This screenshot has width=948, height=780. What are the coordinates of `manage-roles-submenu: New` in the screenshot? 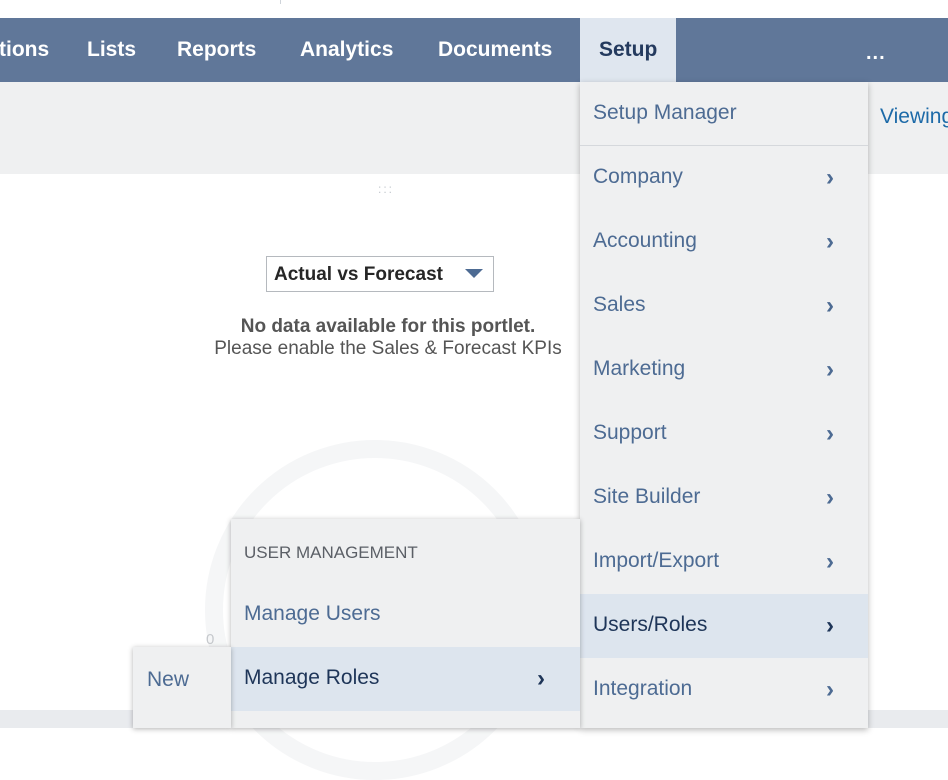 It's located at (182, 687).